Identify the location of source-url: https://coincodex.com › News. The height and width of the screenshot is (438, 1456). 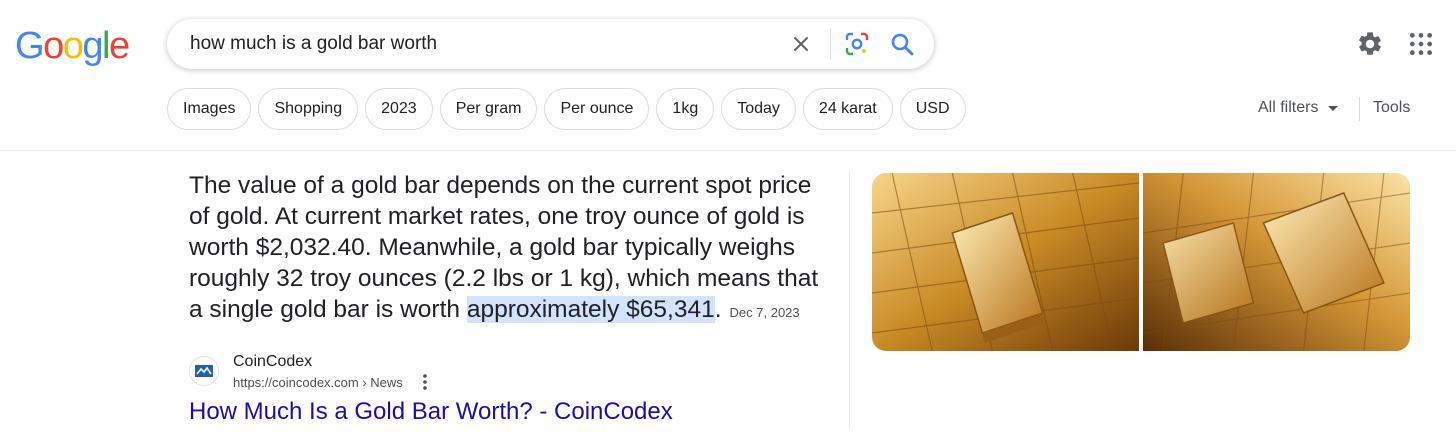
(318, 382).